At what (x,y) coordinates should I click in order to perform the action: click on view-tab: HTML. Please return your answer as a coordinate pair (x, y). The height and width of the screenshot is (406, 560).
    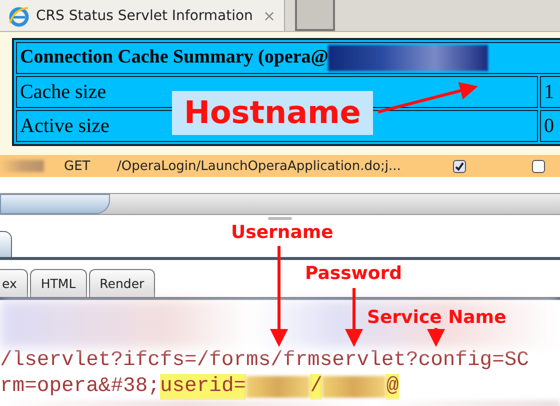
    Looking at the image, I should click on (58, 283).